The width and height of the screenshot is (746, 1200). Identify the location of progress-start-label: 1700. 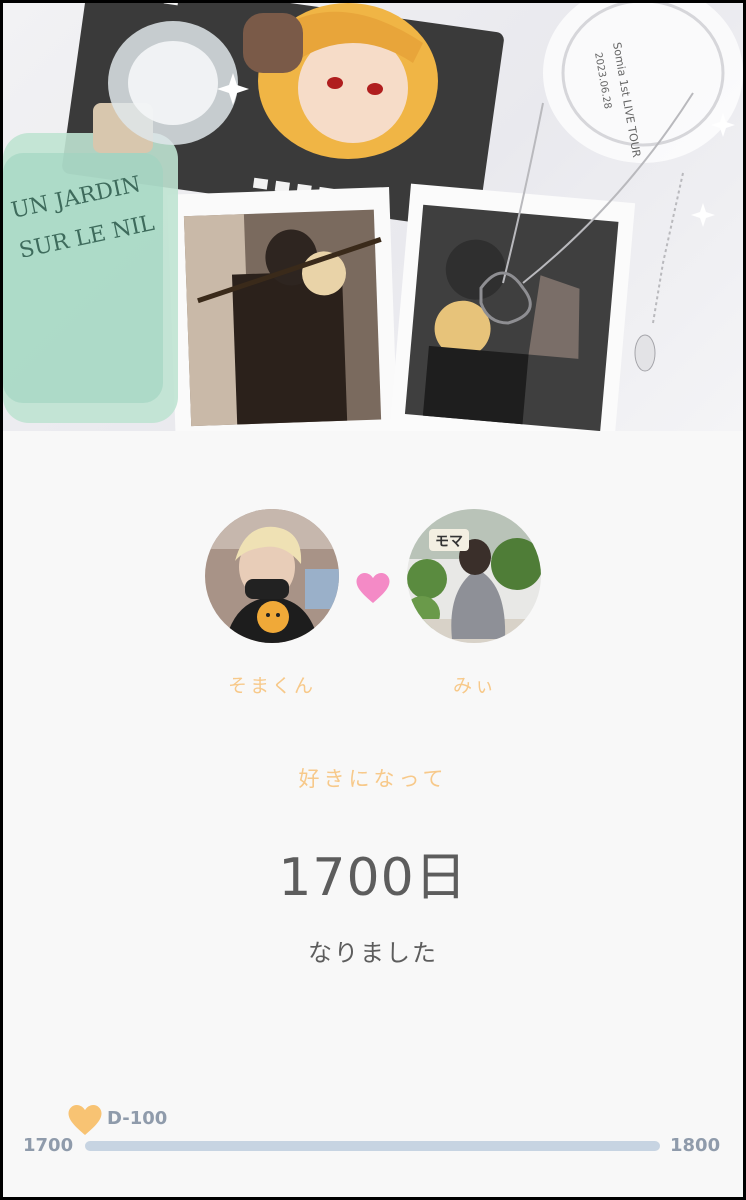
(48, 1145).